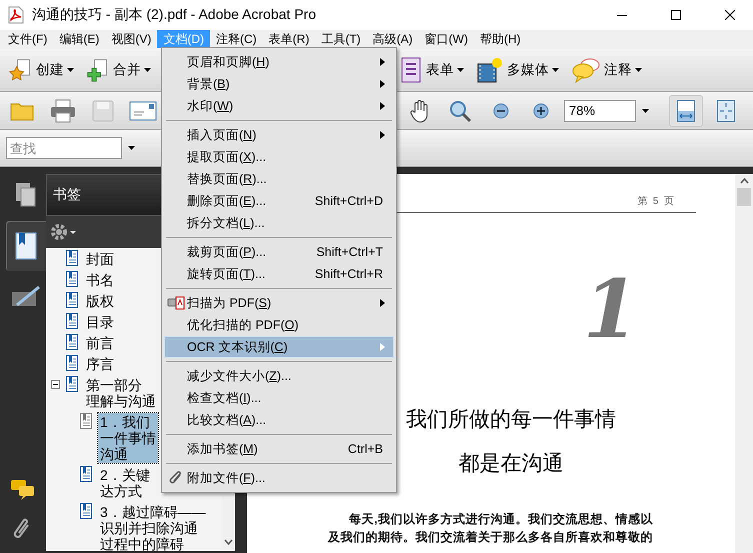  I want to click on body-text-line: 及我们的期待。我们交流着关于那么多各自所喜欢和尊敬的, so click(490, 537).